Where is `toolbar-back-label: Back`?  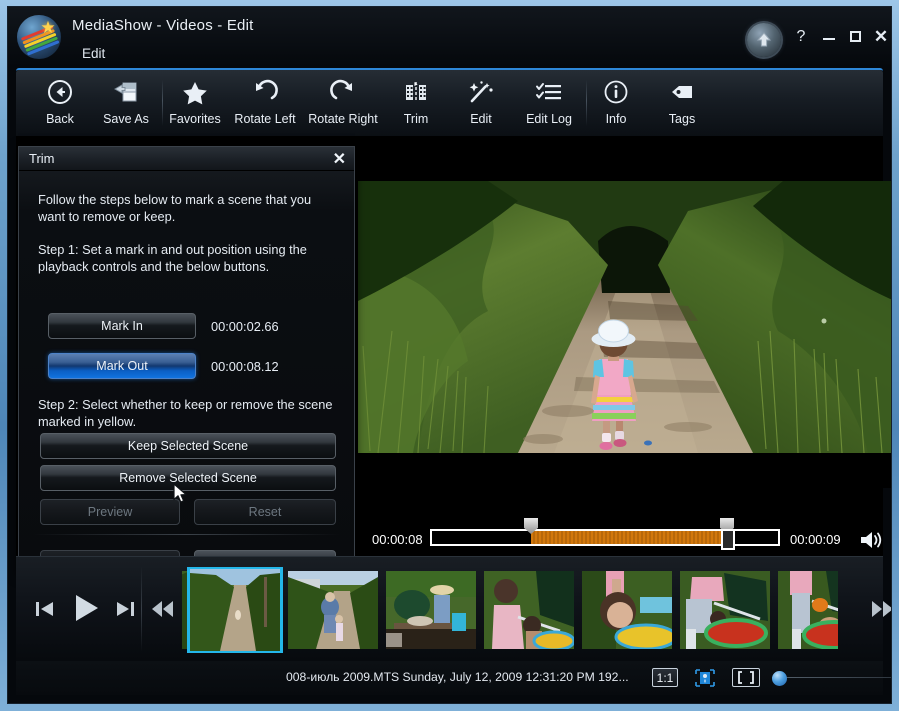 toolbar-back-label: Back is located at coordinates (60, 119).